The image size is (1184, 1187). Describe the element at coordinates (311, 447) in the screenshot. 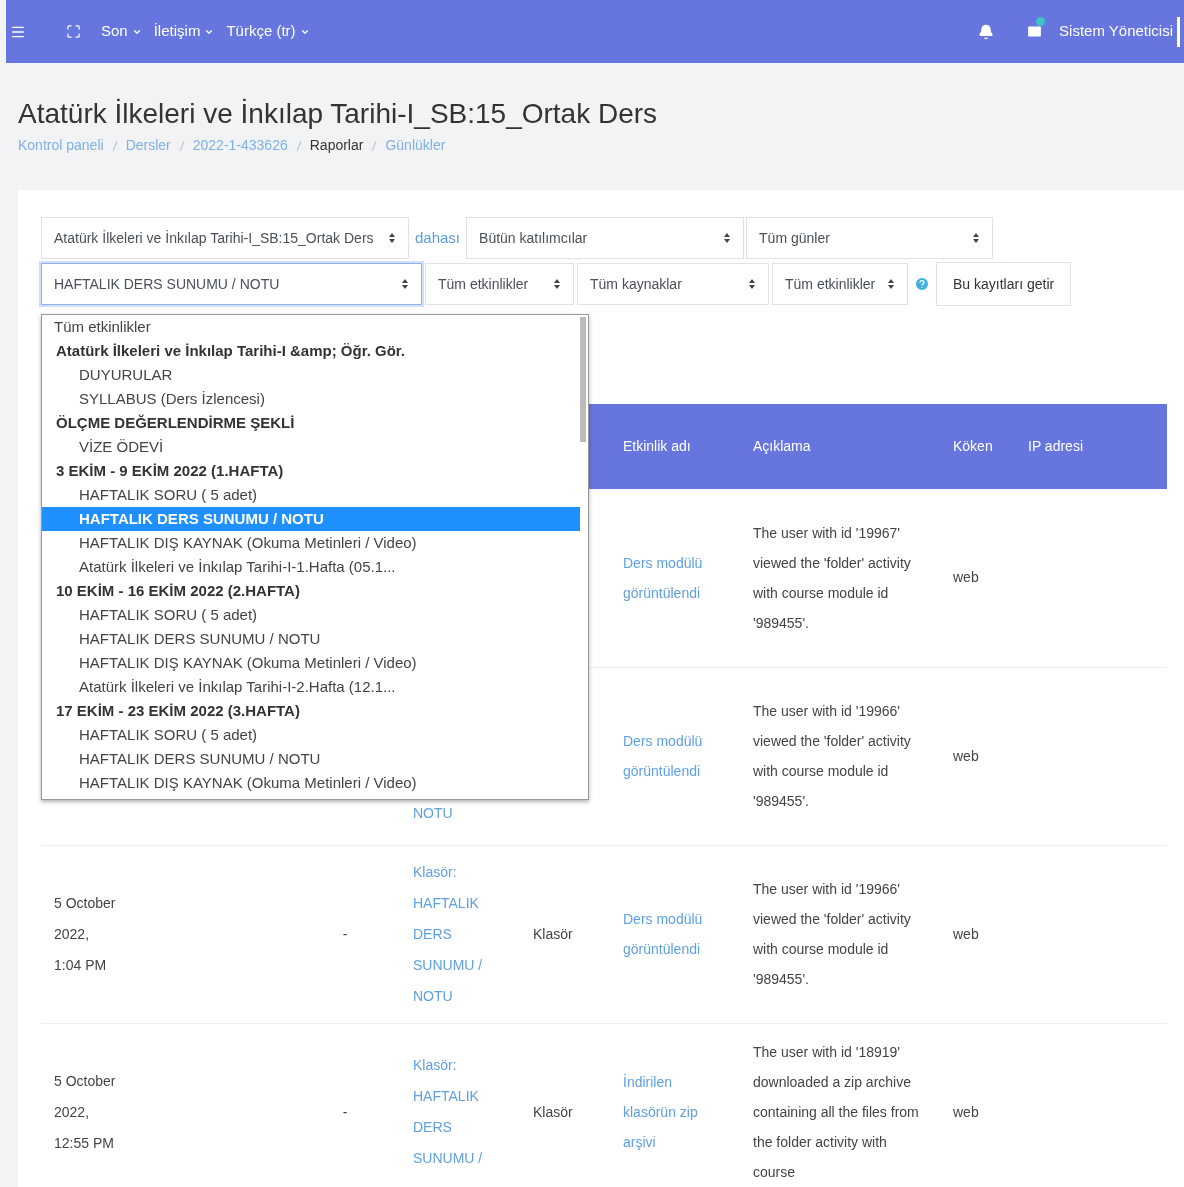

I see `dropdown-option: VİZE ÖDEVİ` at that location.